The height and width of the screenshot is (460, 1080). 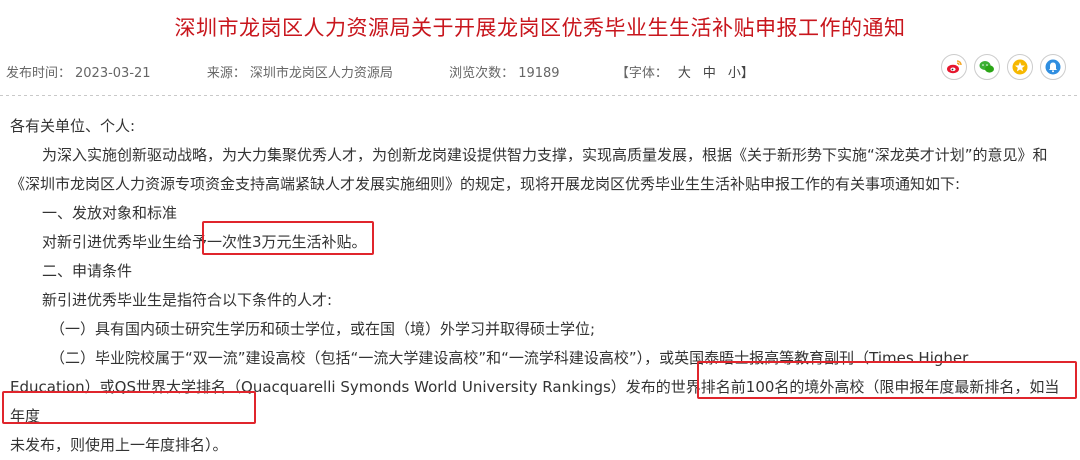 What do you see at coordinates (540, 28) in the screenshot?
I see `page-title: 深圳市龙岗区人力资源局关于开展龙岗区优秀毕业生生活补贴申报工作的通知` at bounding box center [540, 28].